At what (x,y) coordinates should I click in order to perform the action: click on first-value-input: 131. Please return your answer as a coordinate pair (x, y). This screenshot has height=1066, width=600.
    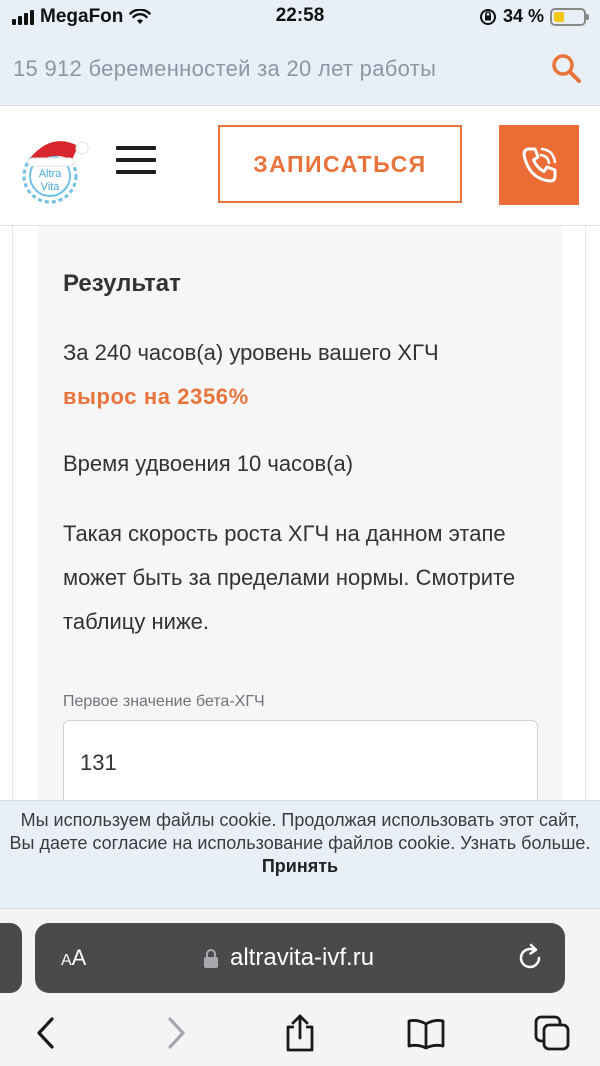
    Looking at the image, I should click on (300, 765).